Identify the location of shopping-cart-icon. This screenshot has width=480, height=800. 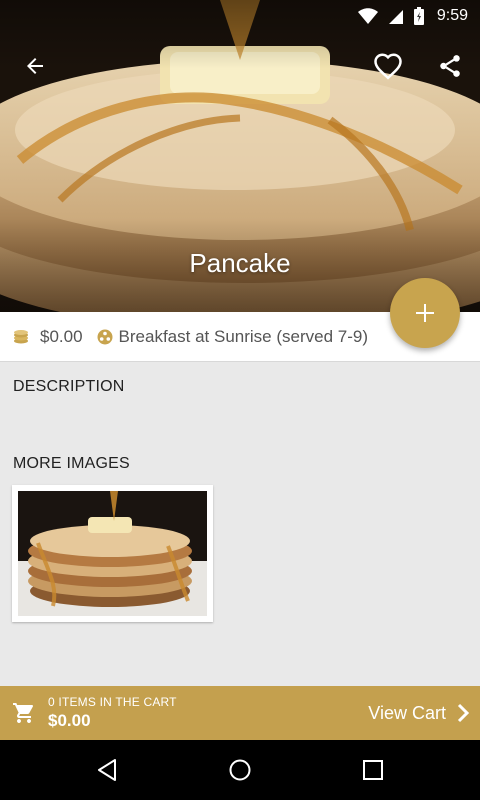
(23, 713).